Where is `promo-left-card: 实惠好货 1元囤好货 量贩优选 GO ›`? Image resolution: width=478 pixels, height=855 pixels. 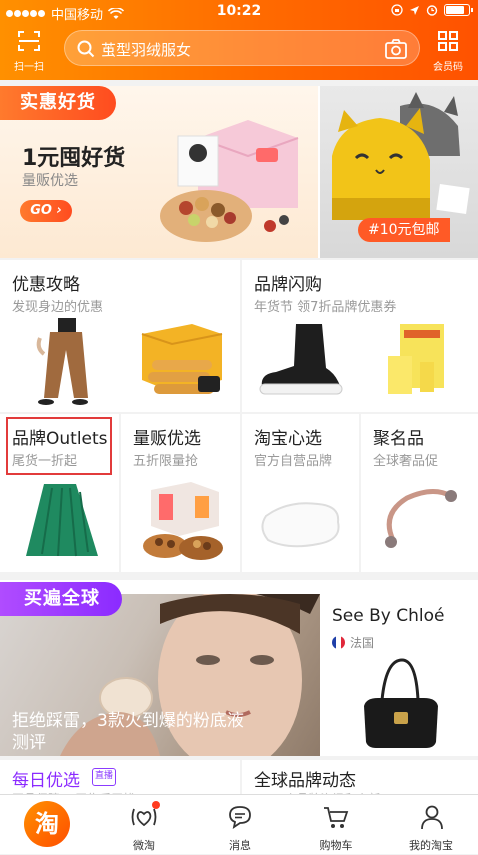 promo-left-card: 实惠好货 1元囤好货 量贩优选 GO › is located at coordinates (159, 172).